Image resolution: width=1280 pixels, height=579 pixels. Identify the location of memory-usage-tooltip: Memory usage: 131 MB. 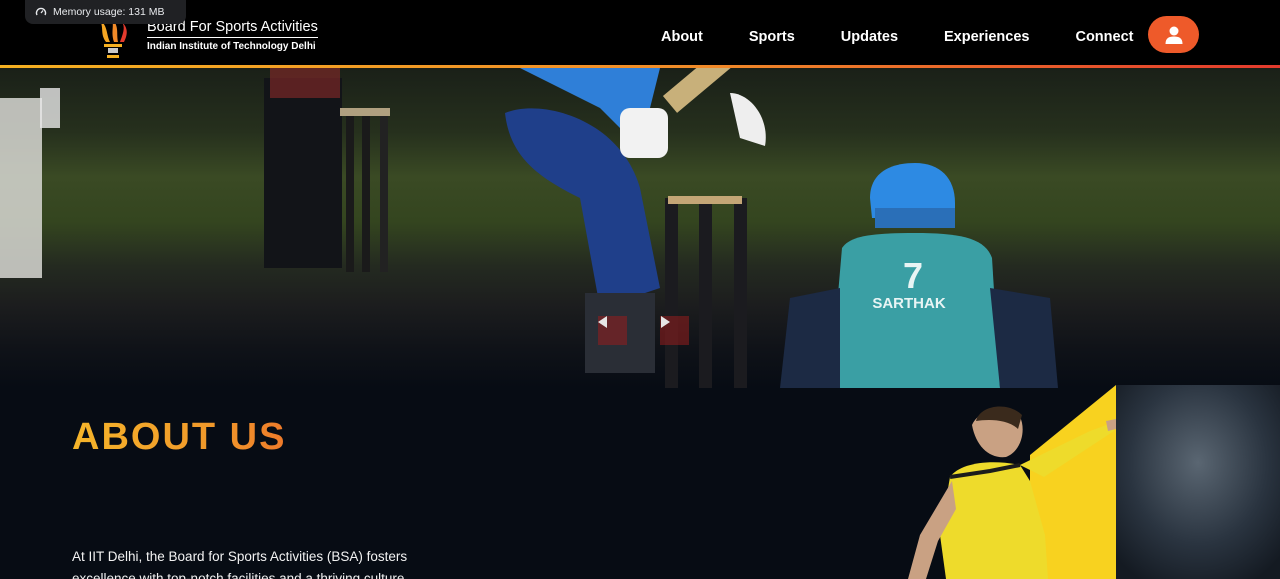
(105, 12).